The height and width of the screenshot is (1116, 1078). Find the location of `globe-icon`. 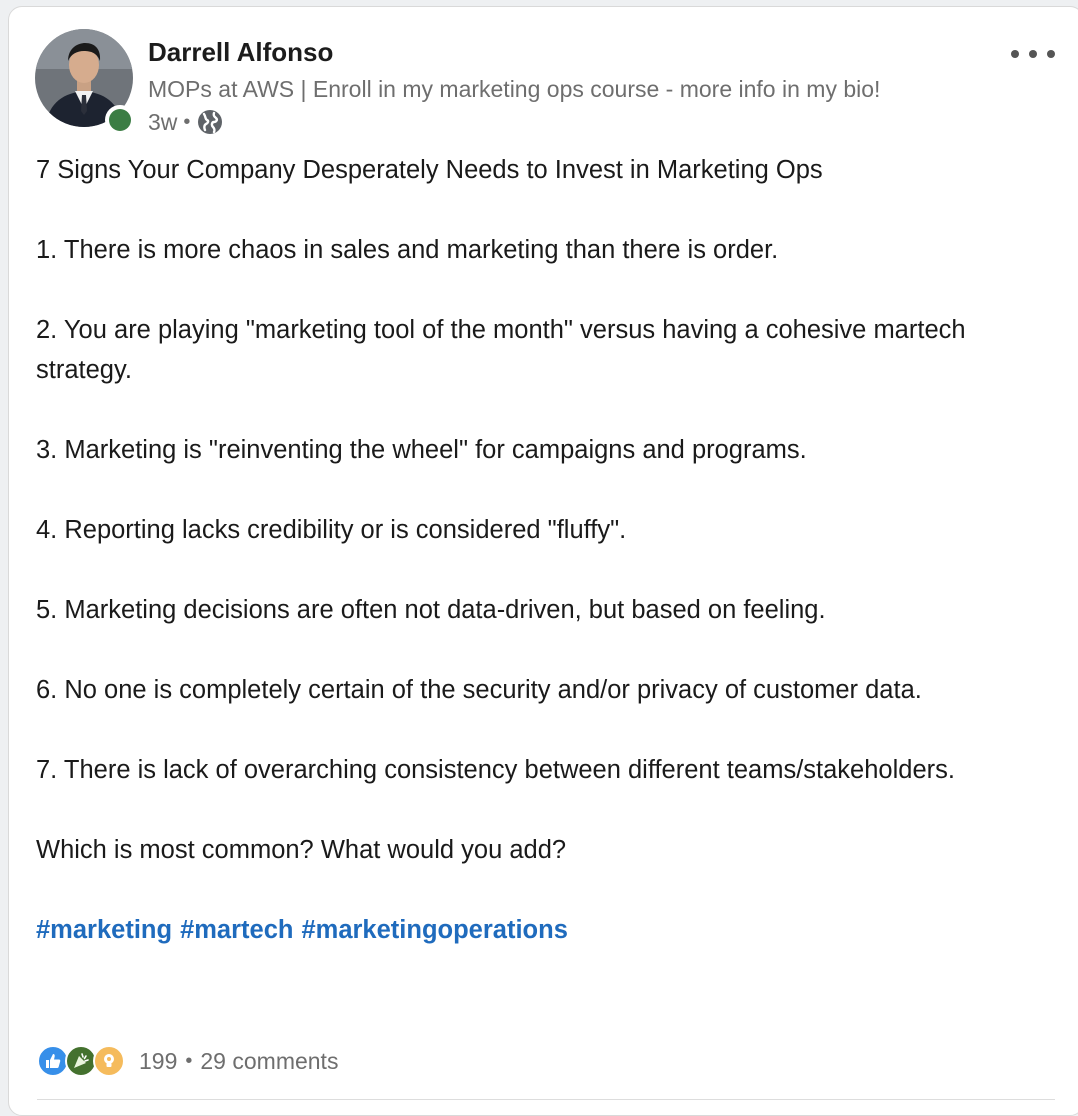

globe-icon is located at coordinates (210, 122).